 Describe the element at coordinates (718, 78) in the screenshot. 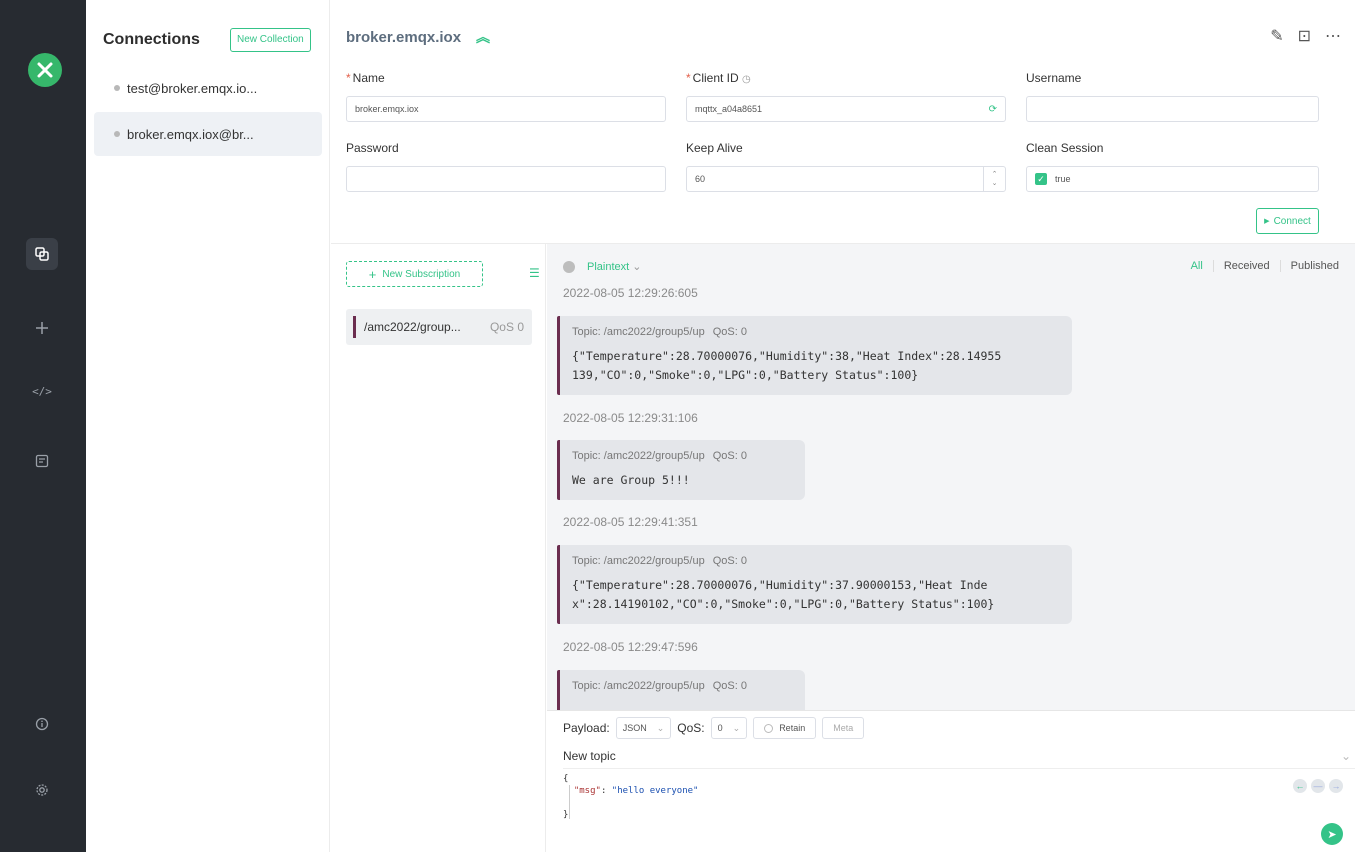

I see `client-id-label: * Client ID ◷` at that location.